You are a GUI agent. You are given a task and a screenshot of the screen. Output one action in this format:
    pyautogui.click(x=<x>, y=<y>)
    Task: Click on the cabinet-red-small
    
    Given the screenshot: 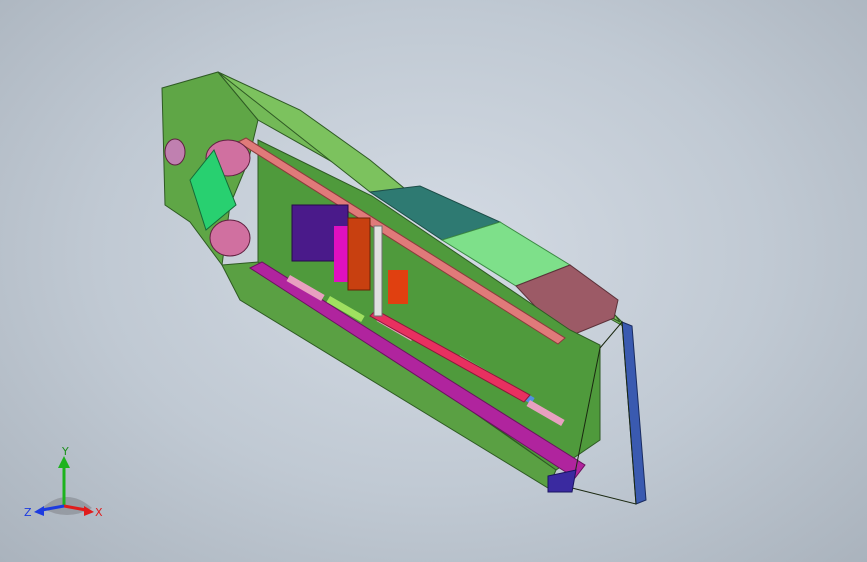 What is the action you would take?
    pyautogui.click(x=398, y=287)
    